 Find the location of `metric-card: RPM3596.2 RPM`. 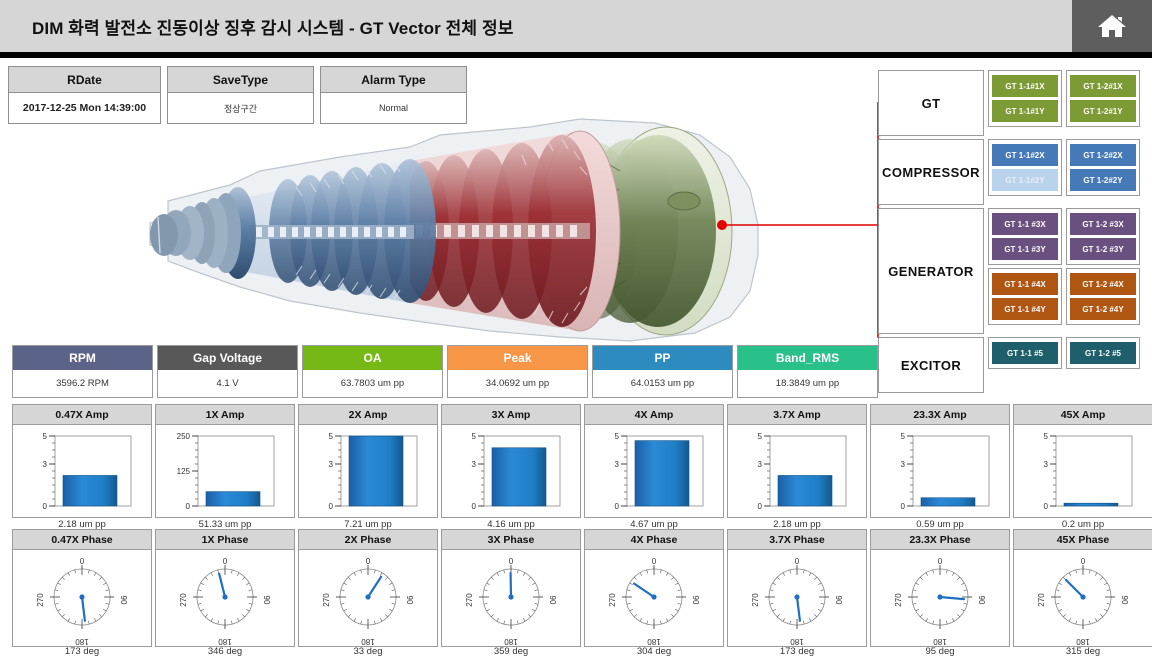

metric-card: RPM3596.2 RPM is located at coordinates (82, 371).